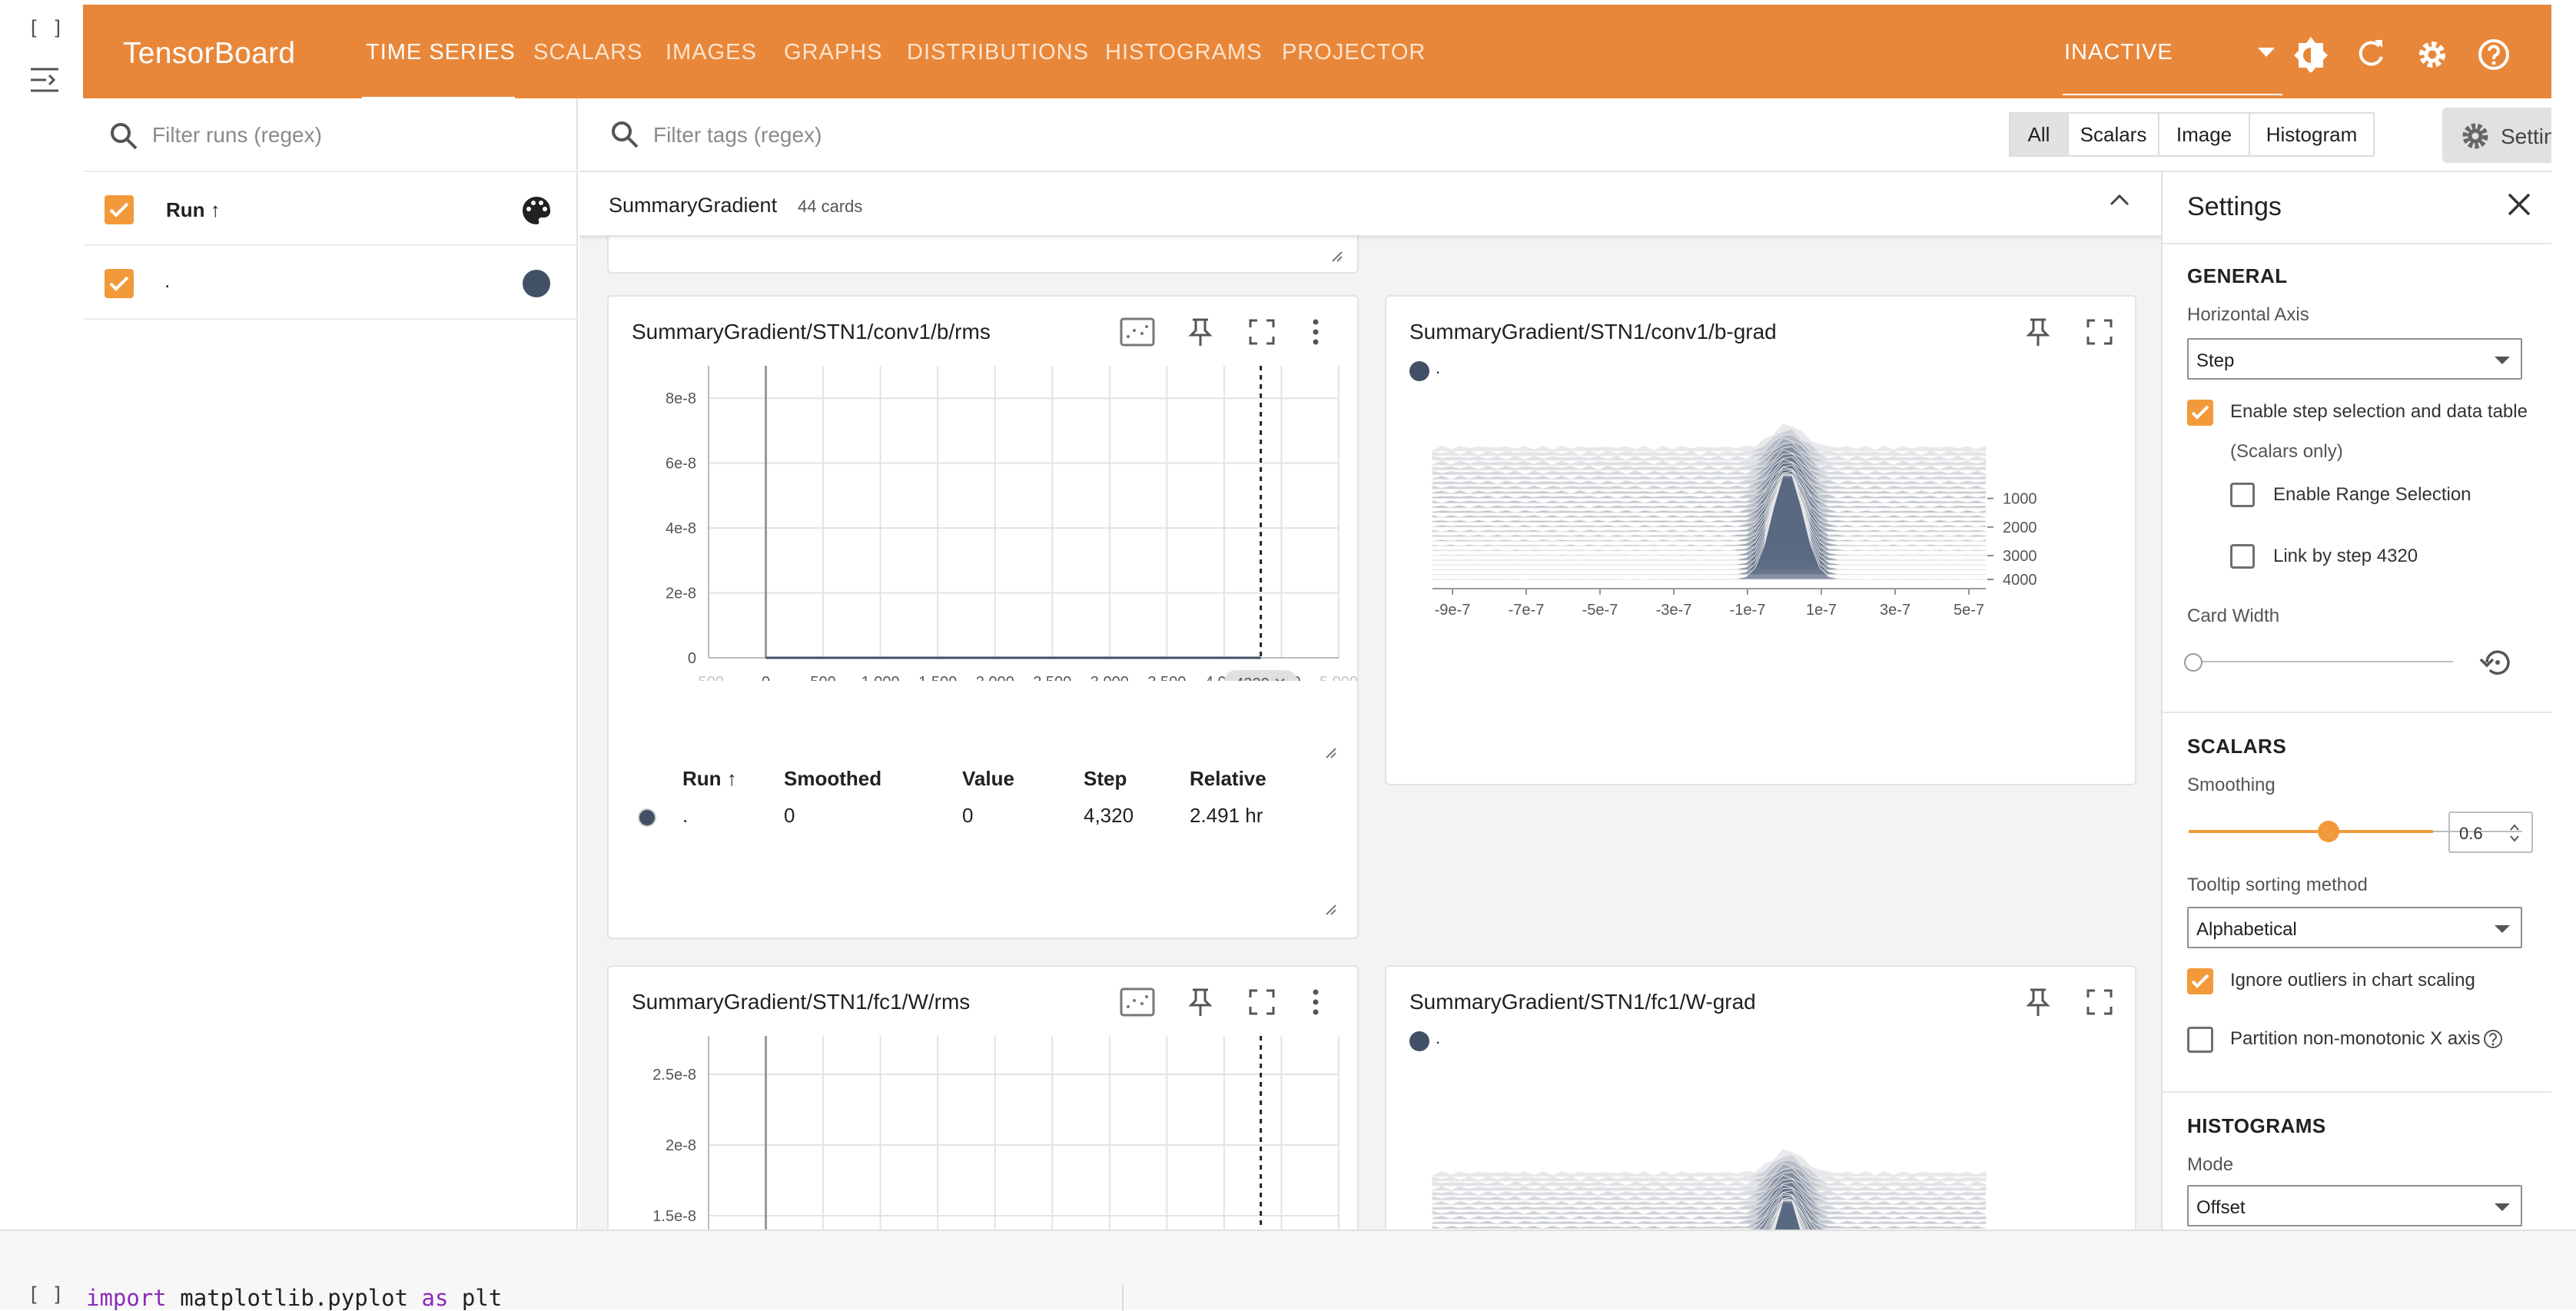  I want to click on x-tick-label: 3,500, so click(1166, 677).